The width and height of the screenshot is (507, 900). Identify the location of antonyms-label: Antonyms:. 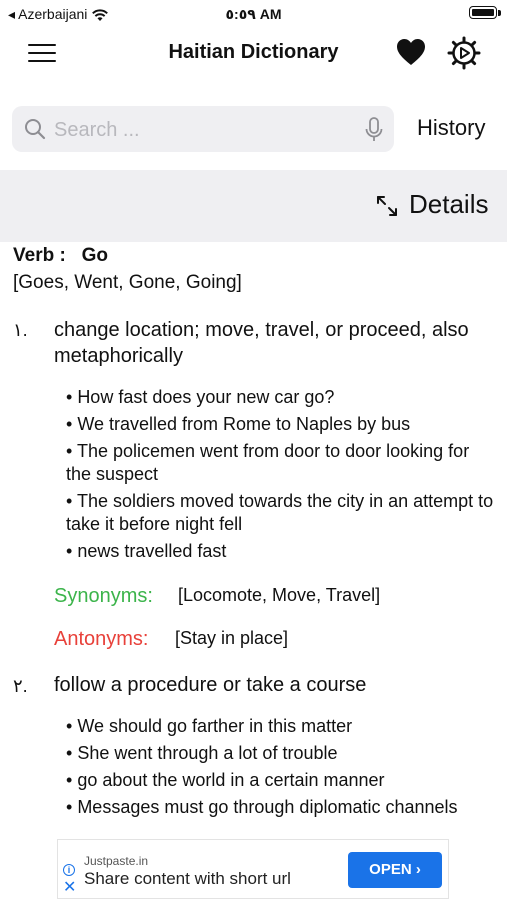
(101, 639).